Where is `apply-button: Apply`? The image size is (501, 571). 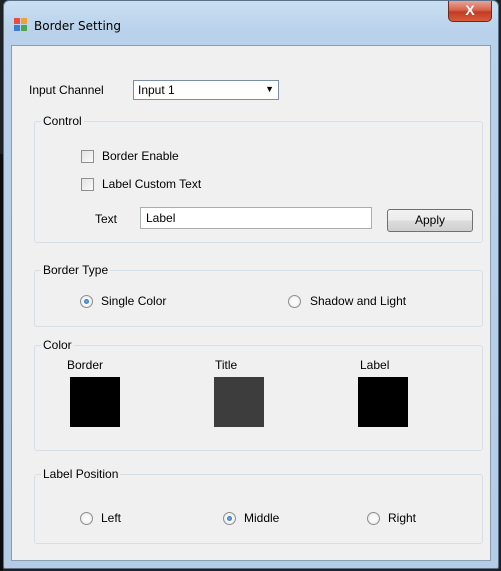
apply-button: Apply is located at coordinates (430, 220).